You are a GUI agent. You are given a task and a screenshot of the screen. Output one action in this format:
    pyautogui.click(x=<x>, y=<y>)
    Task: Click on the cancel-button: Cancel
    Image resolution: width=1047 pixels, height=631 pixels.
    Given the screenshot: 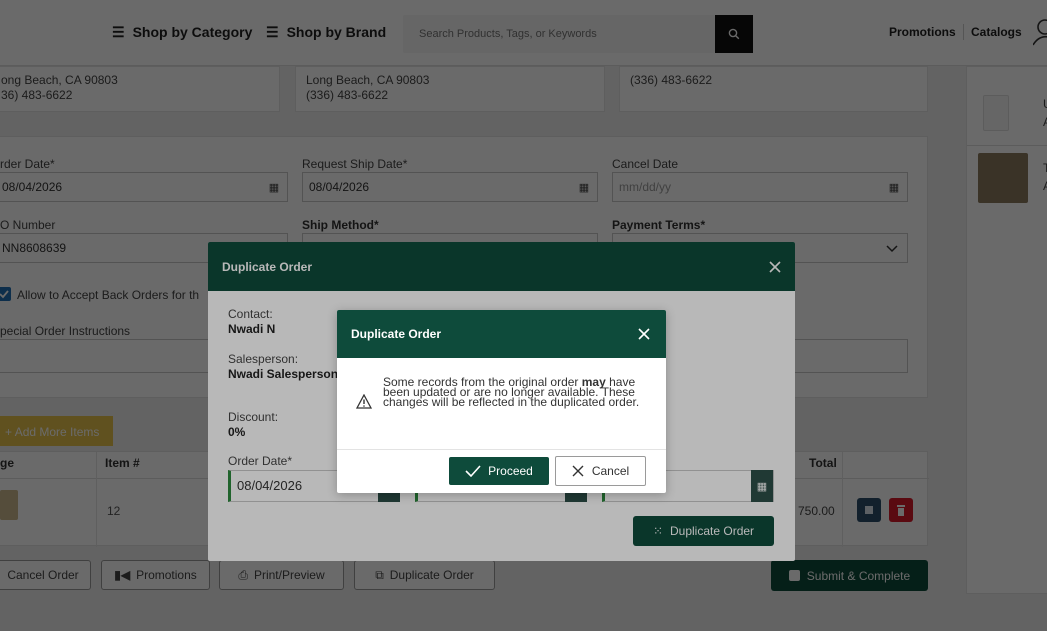 What is the action you would take?
    pyautogui.click(x=600, y=471)
    